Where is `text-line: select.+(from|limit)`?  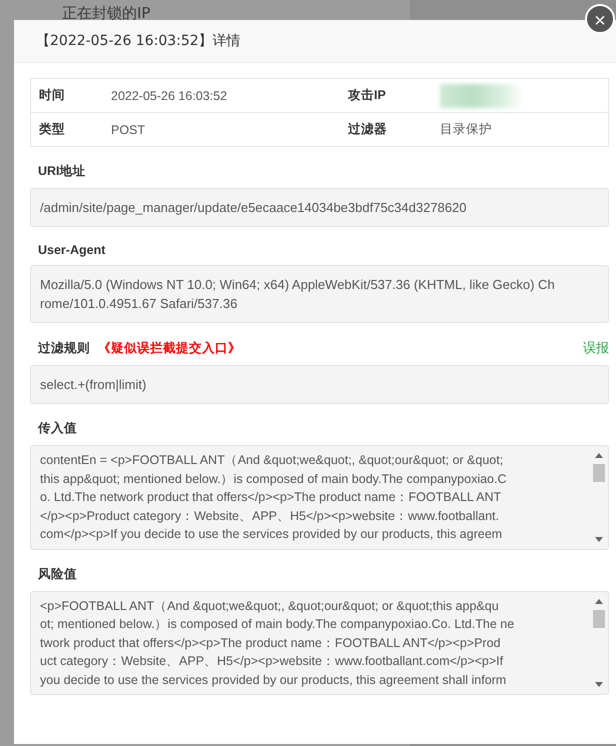
text-line: select.+(from|limit) is located at coordinates (93, 385).